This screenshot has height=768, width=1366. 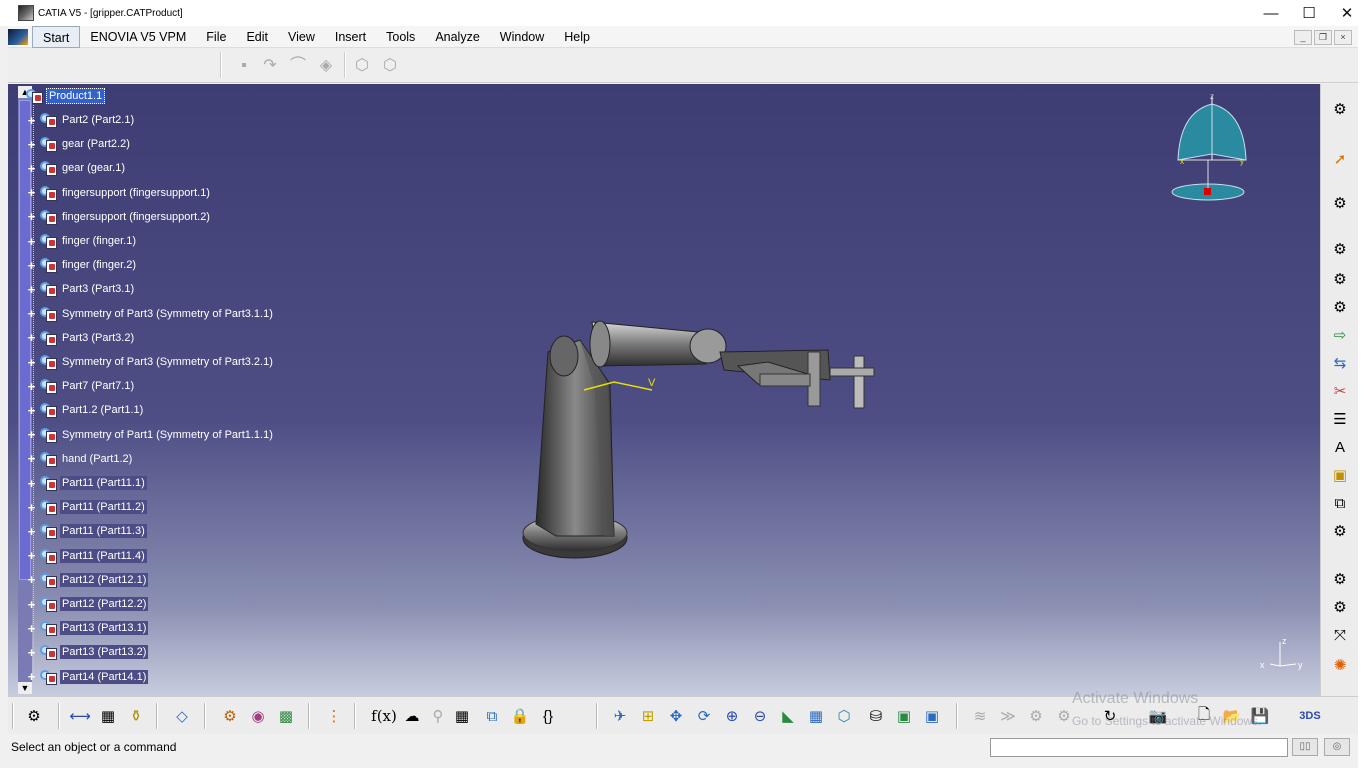 I want to click on generate-numbering-icon: ☰, so click(x=1340, y=419).